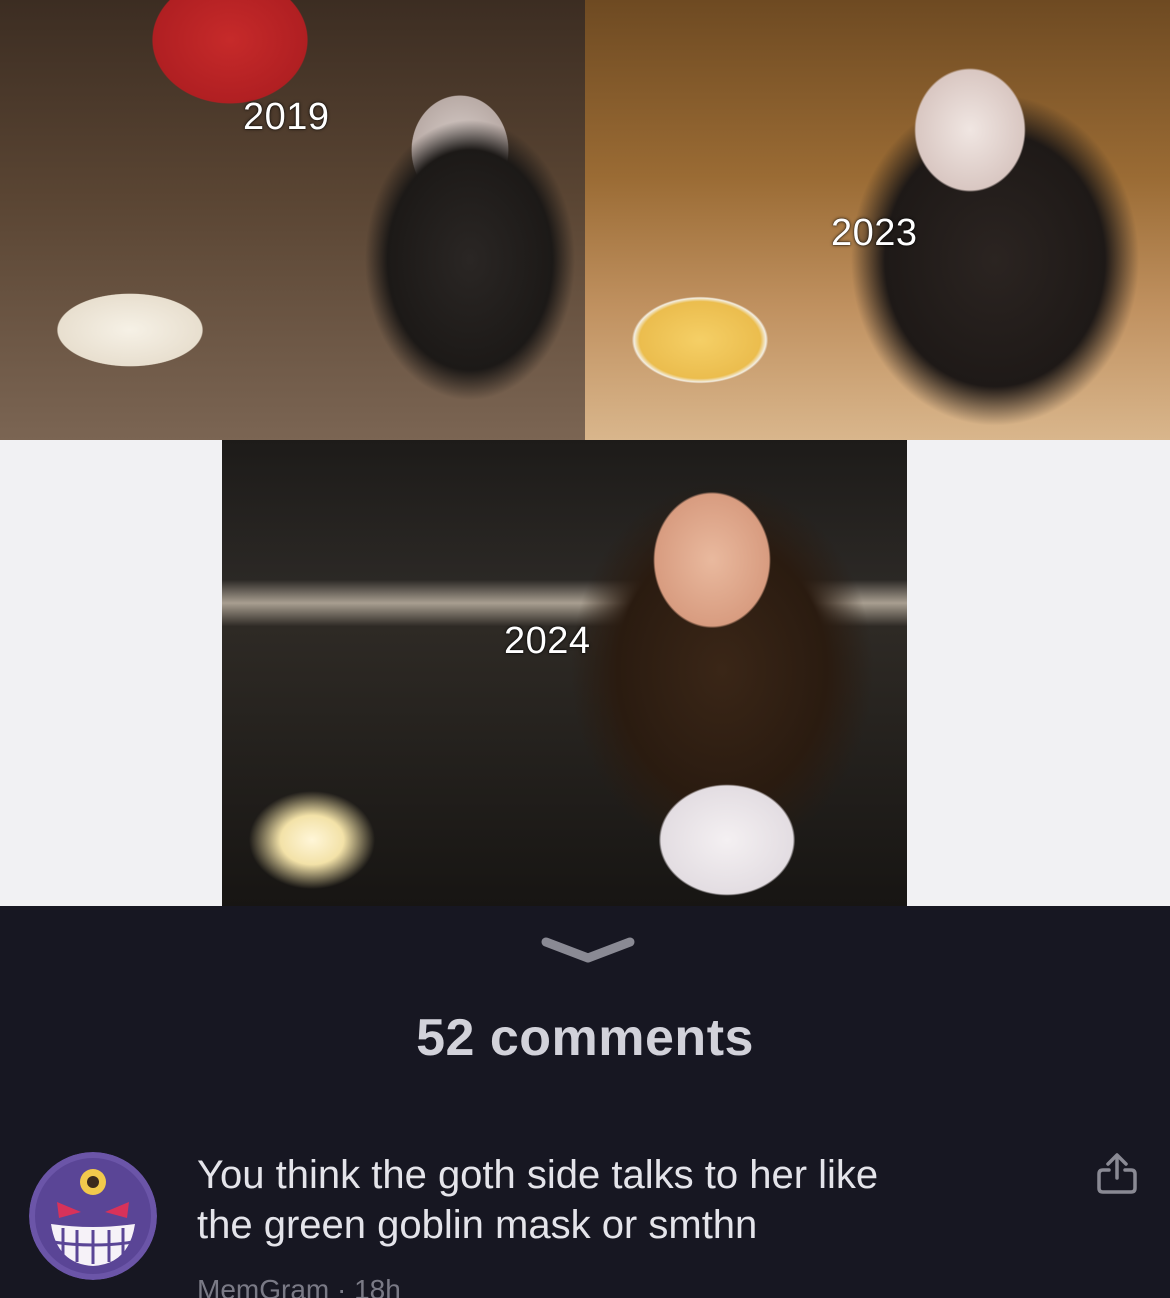 This screenshot has width=1170, height=1298. I want to click on share-upload-icon, so click(1117, 1173).